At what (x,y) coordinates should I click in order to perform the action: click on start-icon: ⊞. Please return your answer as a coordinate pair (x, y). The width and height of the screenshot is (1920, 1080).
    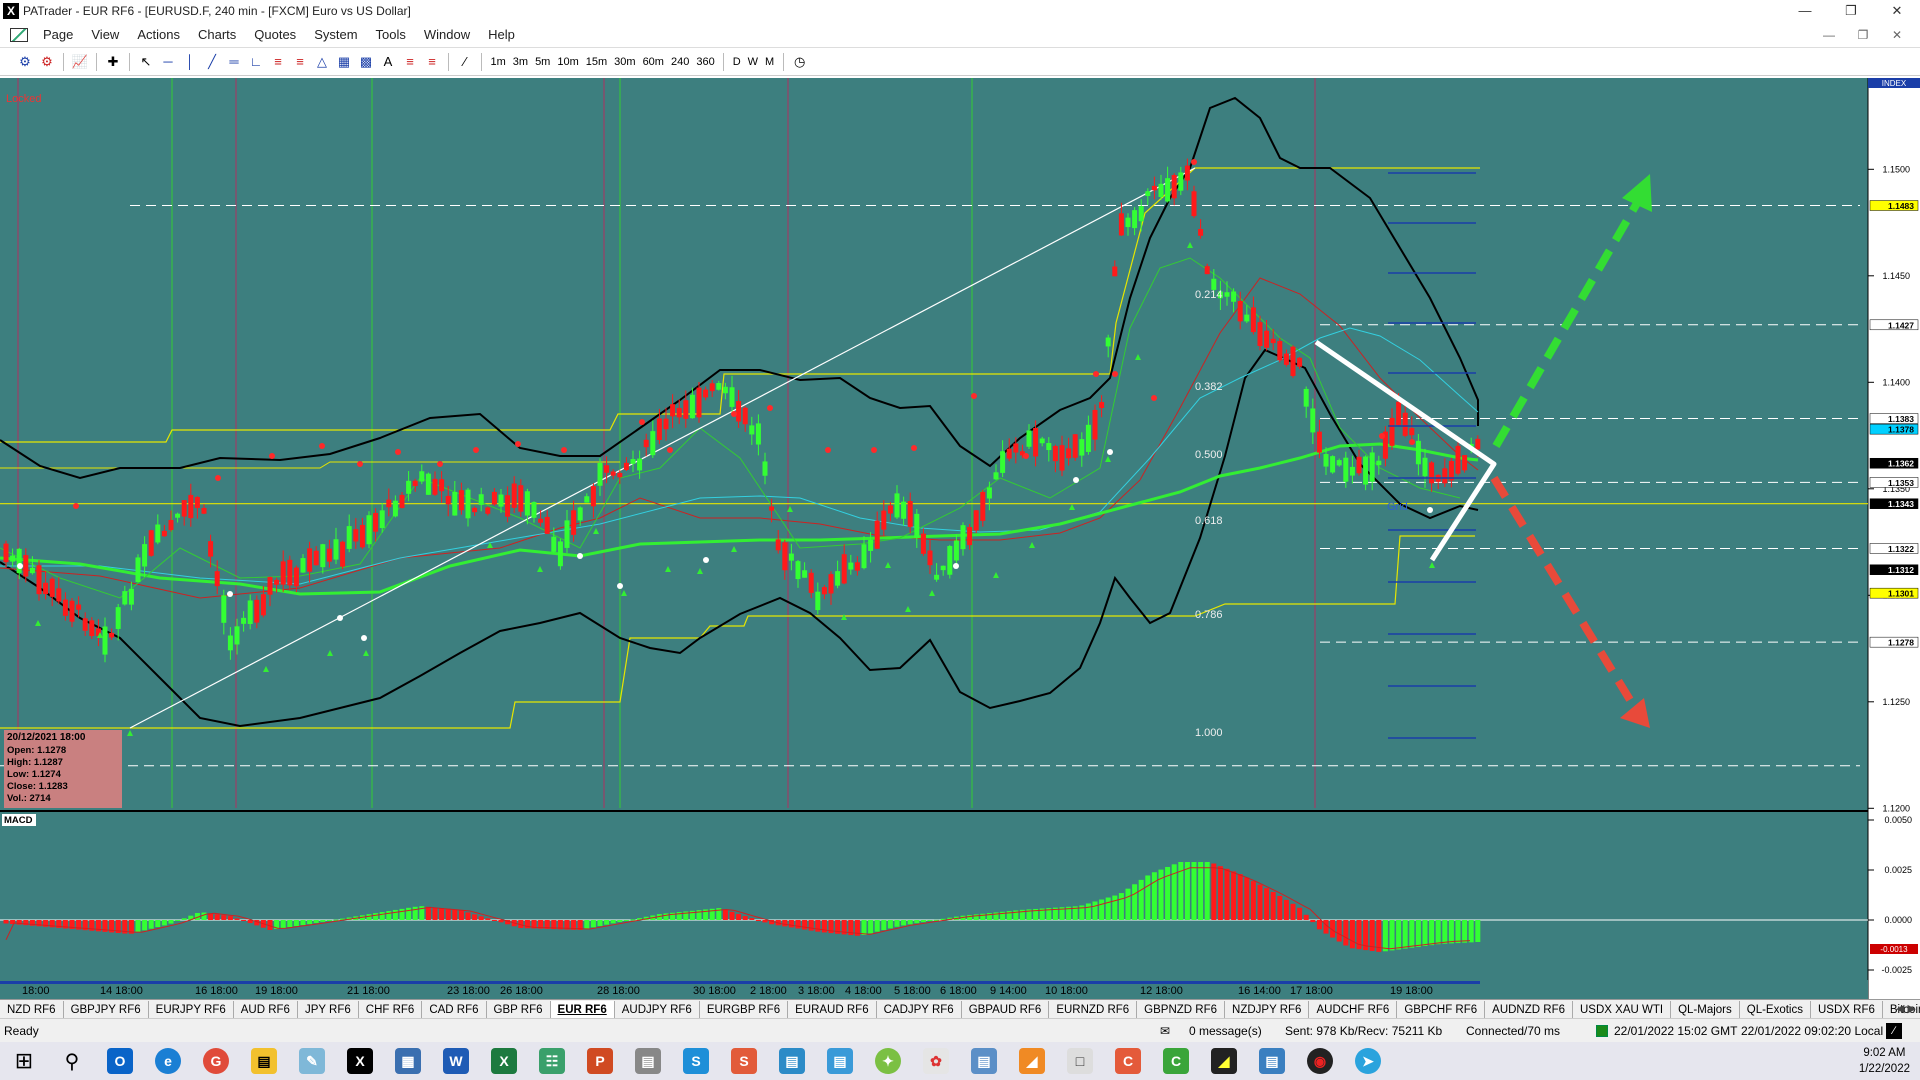
    Looking at the image, I should click on (24, 1061).